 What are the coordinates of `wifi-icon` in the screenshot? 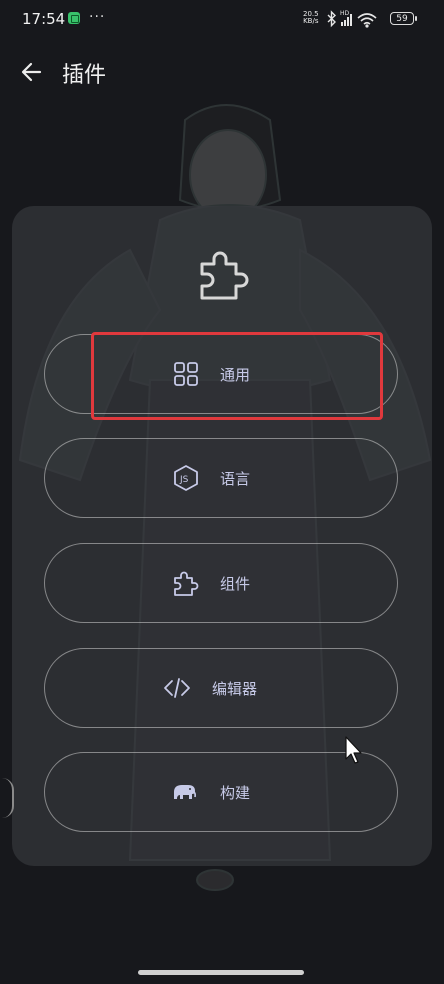 It's located at (367, 20).